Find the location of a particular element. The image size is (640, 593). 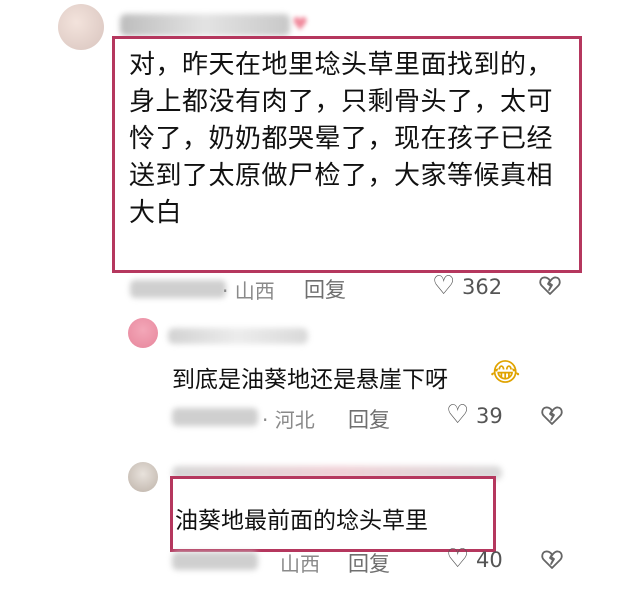

comment-text: 到底是油葵地还是悬崖下呀 is located at coordinates (310, 380).